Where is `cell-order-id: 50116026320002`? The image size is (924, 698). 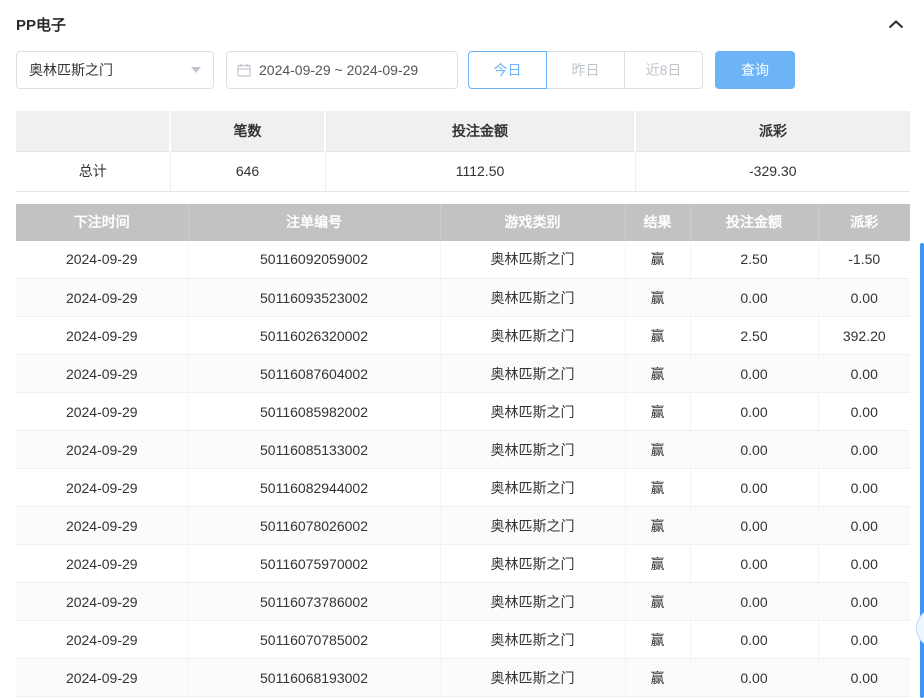
cell-order-id: 50116026320002 is located at coordinates (314, 335).